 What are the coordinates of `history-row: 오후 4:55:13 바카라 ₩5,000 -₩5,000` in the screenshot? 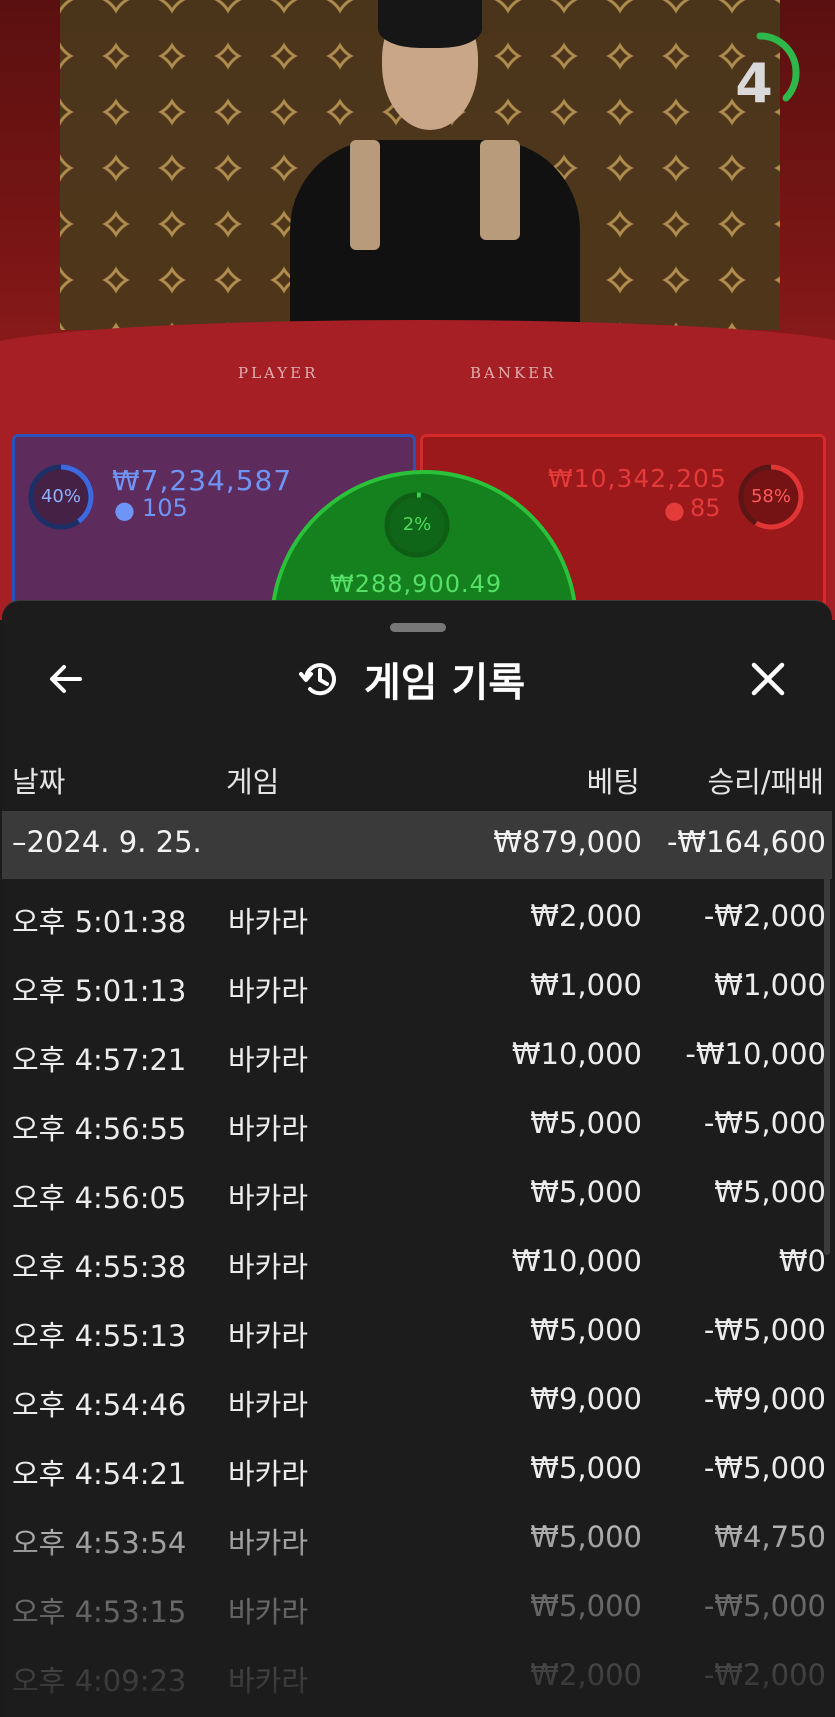 It's located at (417, 1335).